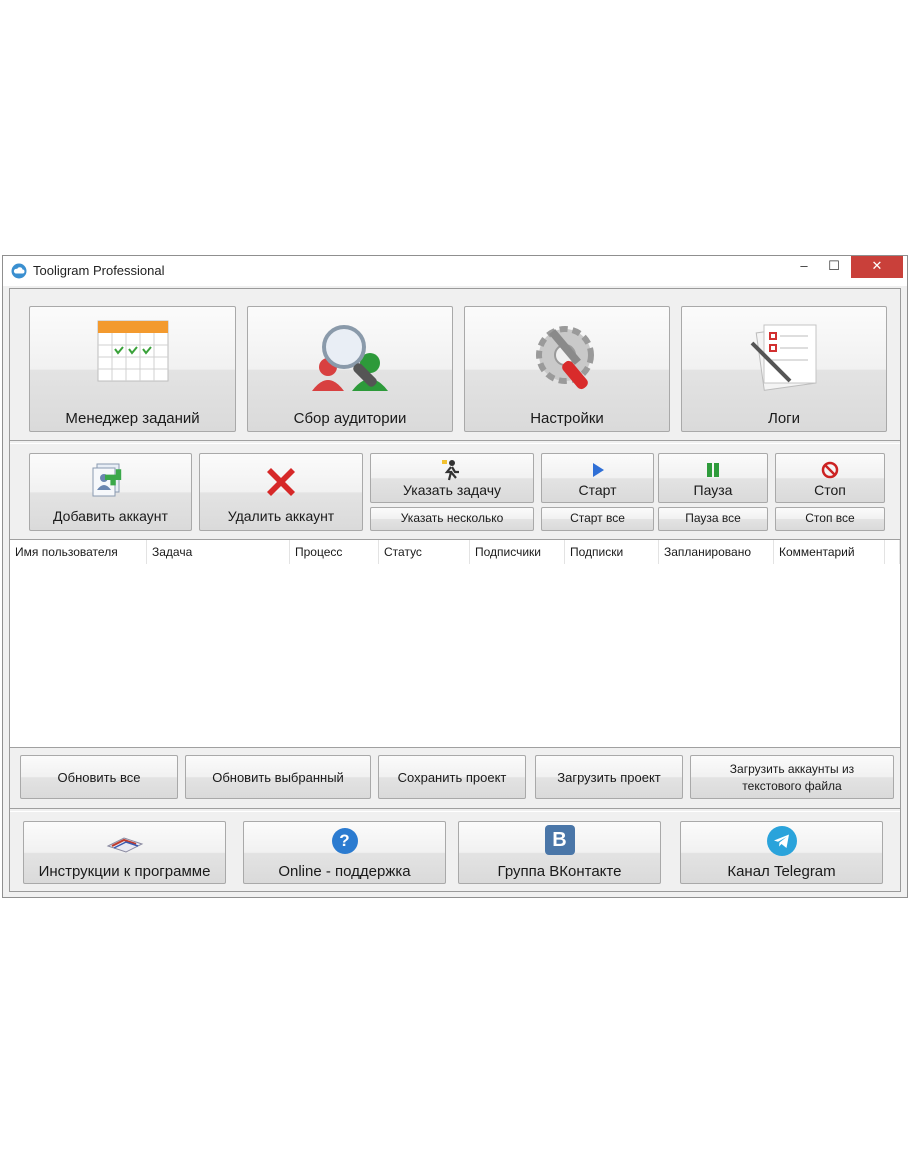 This screenshot has width=910, height=1155. What do you see at coordinates (99, 270) in the screenshot?
I see `window-title: Tooligram Professional` at bounding box center [99, 270].